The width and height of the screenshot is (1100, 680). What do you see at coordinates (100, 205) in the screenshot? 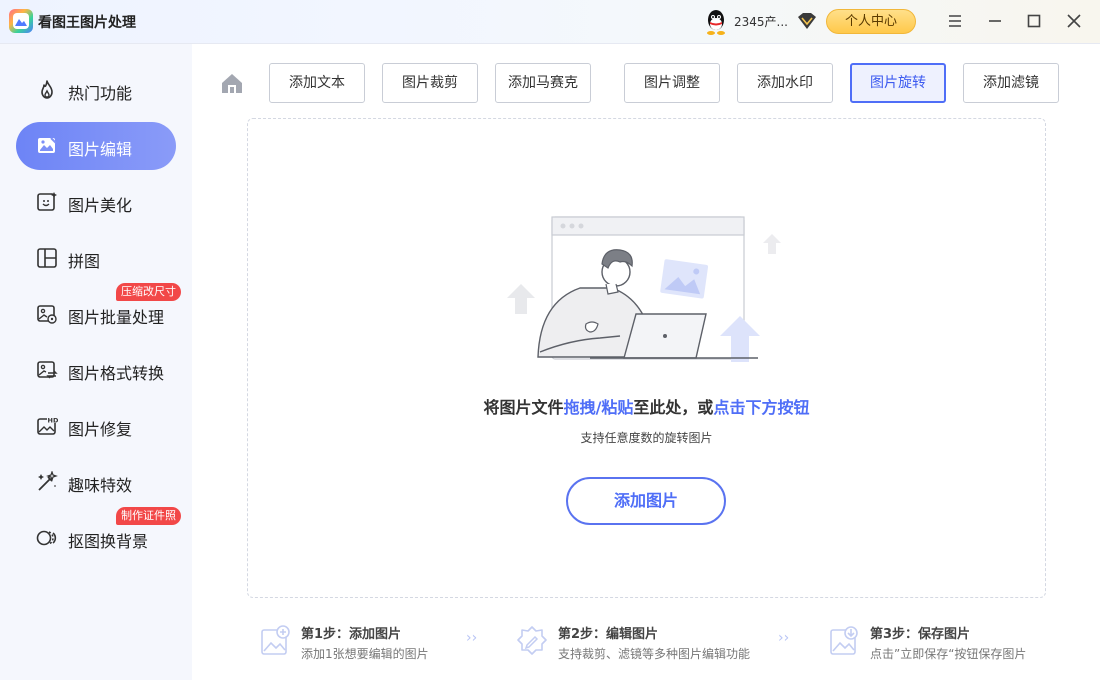
I see `sidebar-item-label: 图片美化` at bounding box center [100, 205].